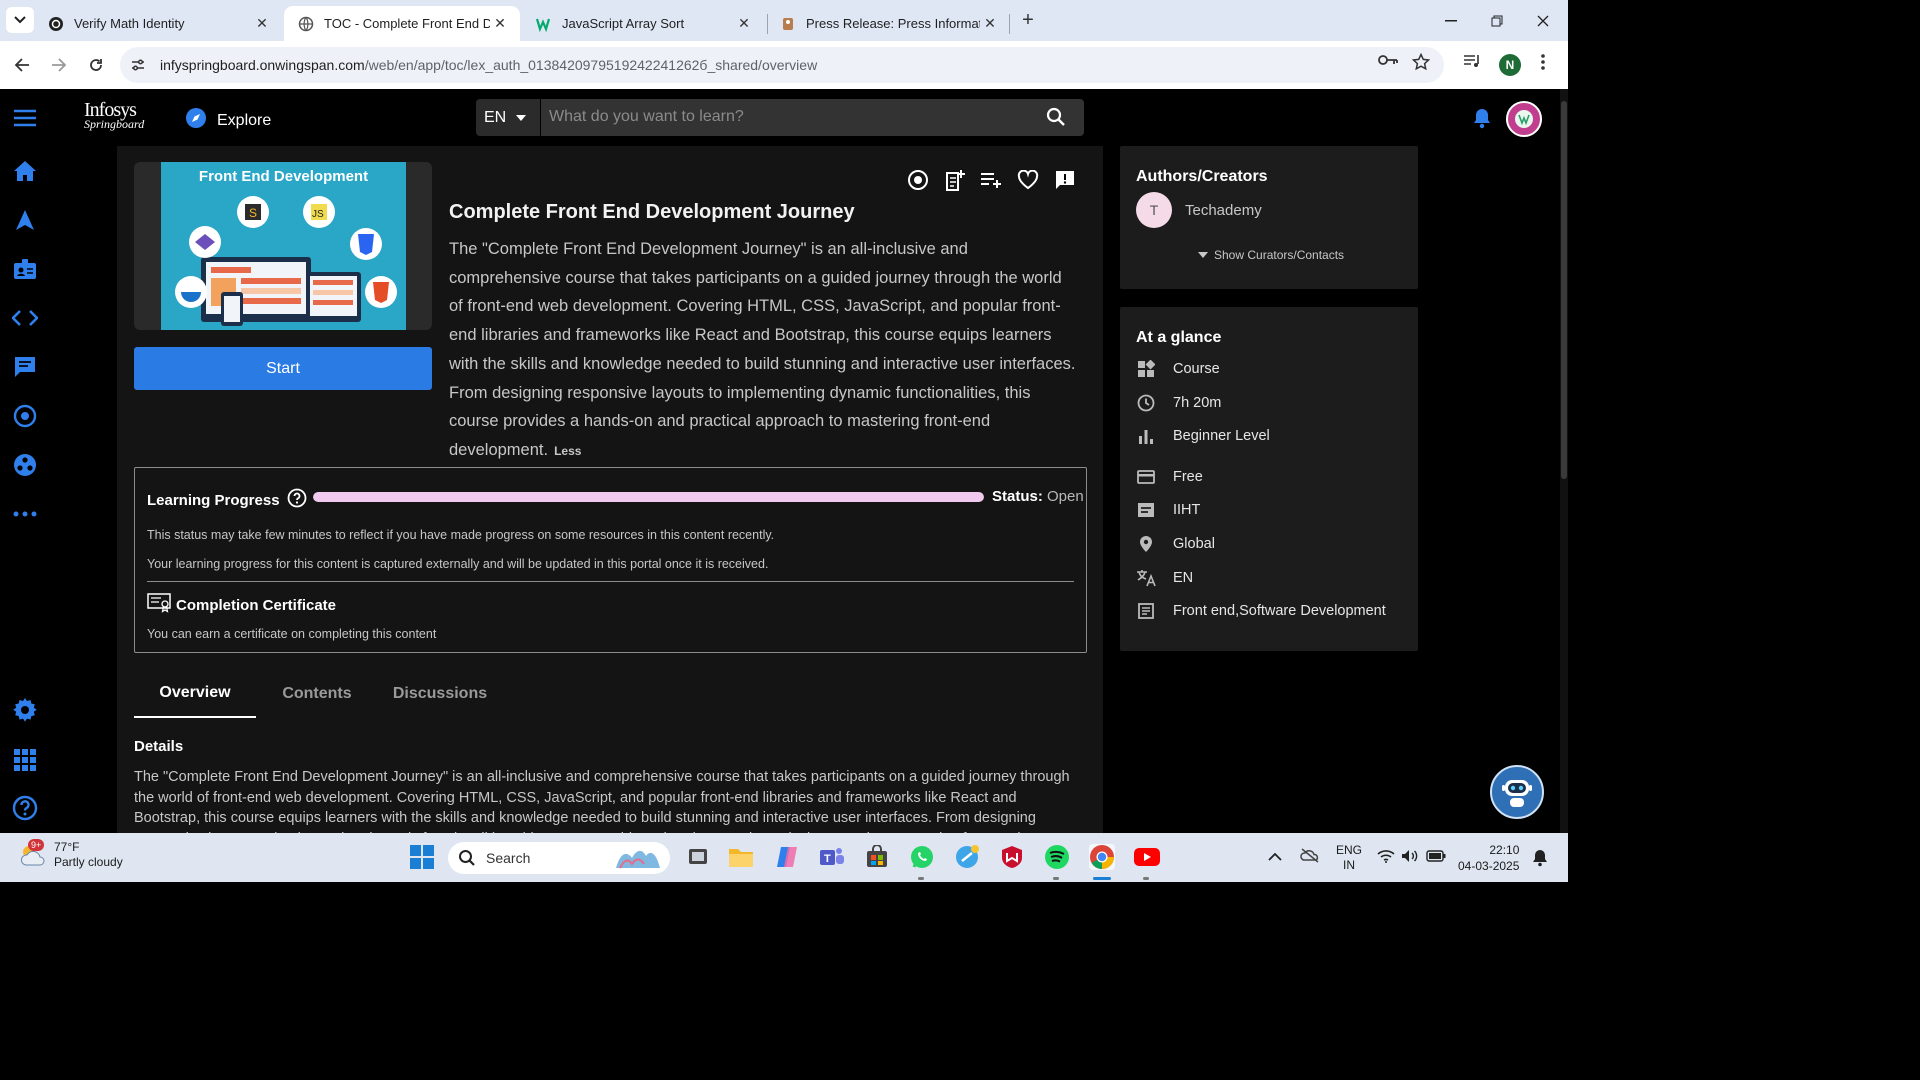 The image size is (1920, 1080). I want to click on windows-start-button, so click(422, 857).